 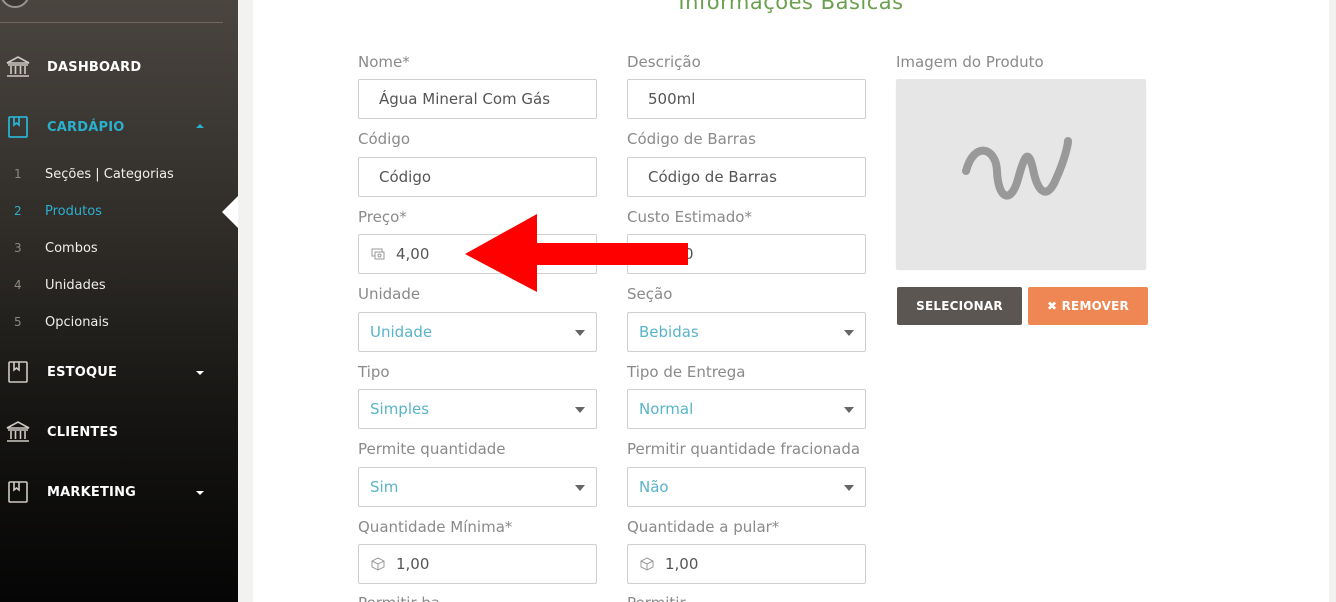 I want to click on product-image-placeholder, so click(x=1021, y=174).